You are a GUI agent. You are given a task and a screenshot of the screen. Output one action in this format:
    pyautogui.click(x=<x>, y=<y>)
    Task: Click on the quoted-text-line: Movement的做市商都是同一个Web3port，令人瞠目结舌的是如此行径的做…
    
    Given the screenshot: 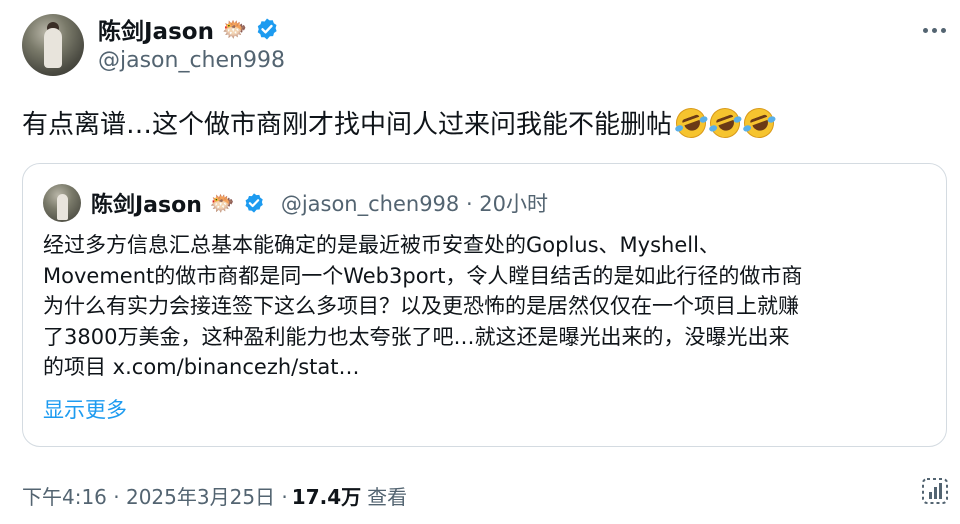 What is the action you would take?
    pyautogui.click(x=423, y=275)
    